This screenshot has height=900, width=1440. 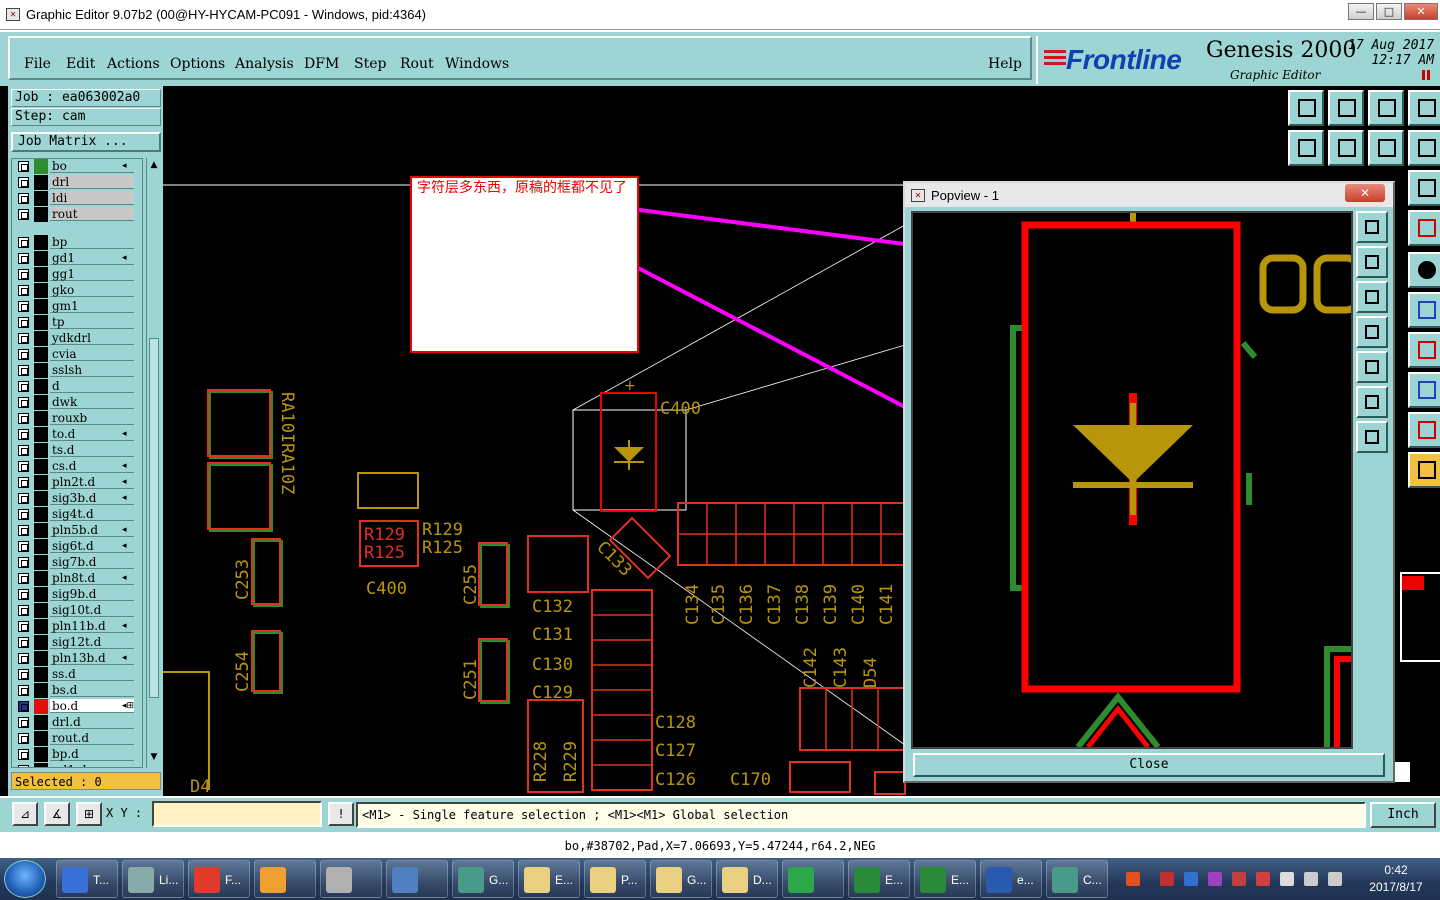 What do you see at coordinates (1372, 297) in the screenshot?
I see `popview-zoom-out-icon` at bounding box center [1372, 297].